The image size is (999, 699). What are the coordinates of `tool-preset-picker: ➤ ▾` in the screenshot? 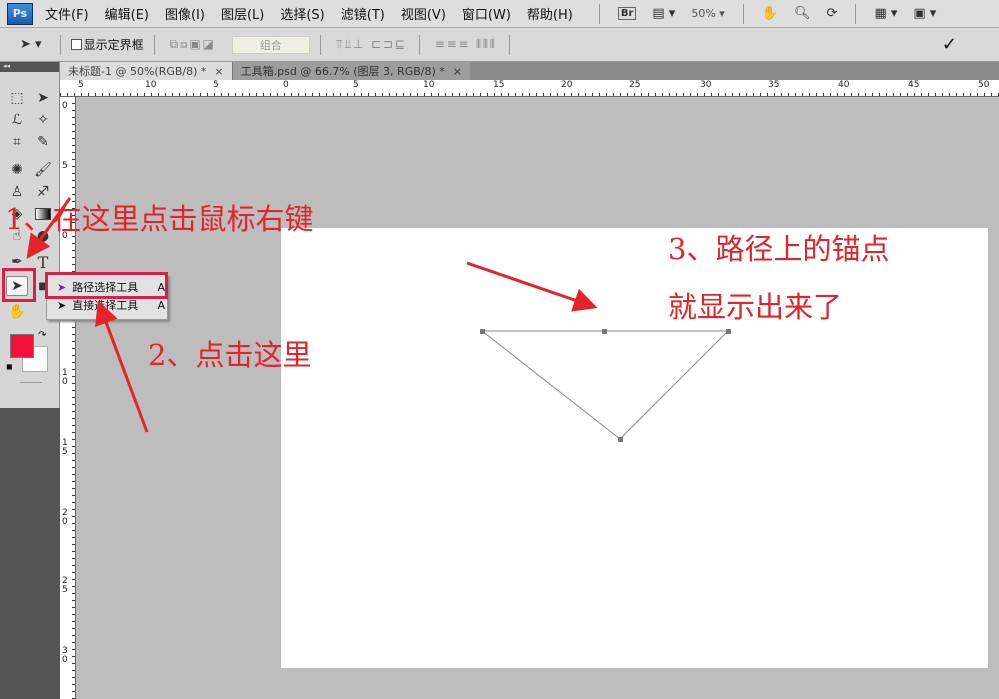 It's located at (31, 44).